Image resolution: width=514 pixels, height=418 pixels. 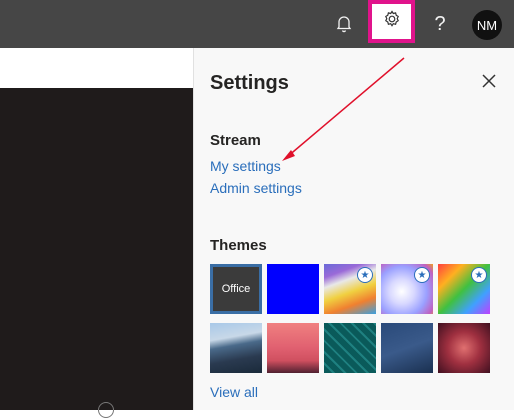 I want to click on avatar: NM, so click(x=487, y=25).